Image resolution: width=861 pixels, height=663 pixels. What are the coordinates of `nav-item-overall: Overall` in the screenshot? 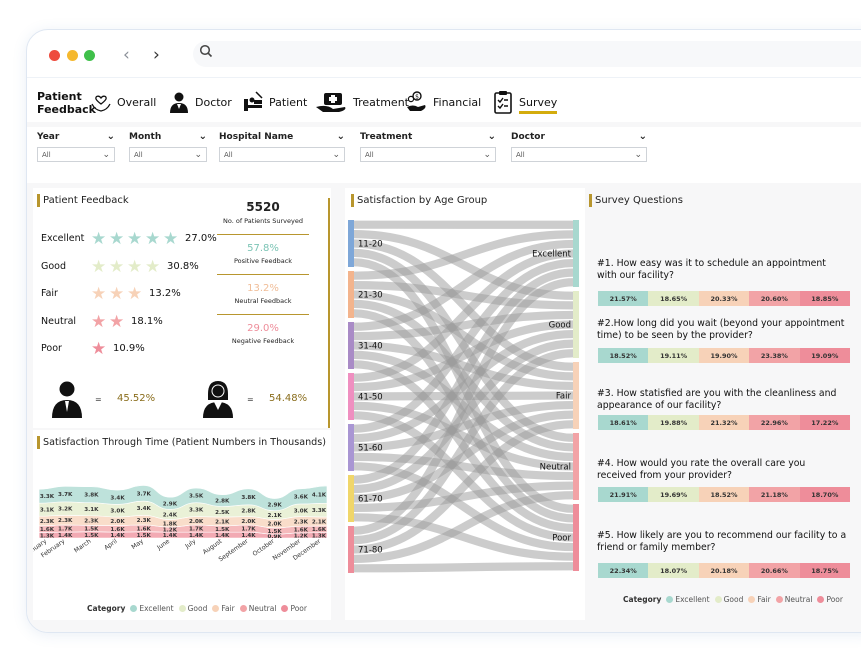 It's located at (122, 102).